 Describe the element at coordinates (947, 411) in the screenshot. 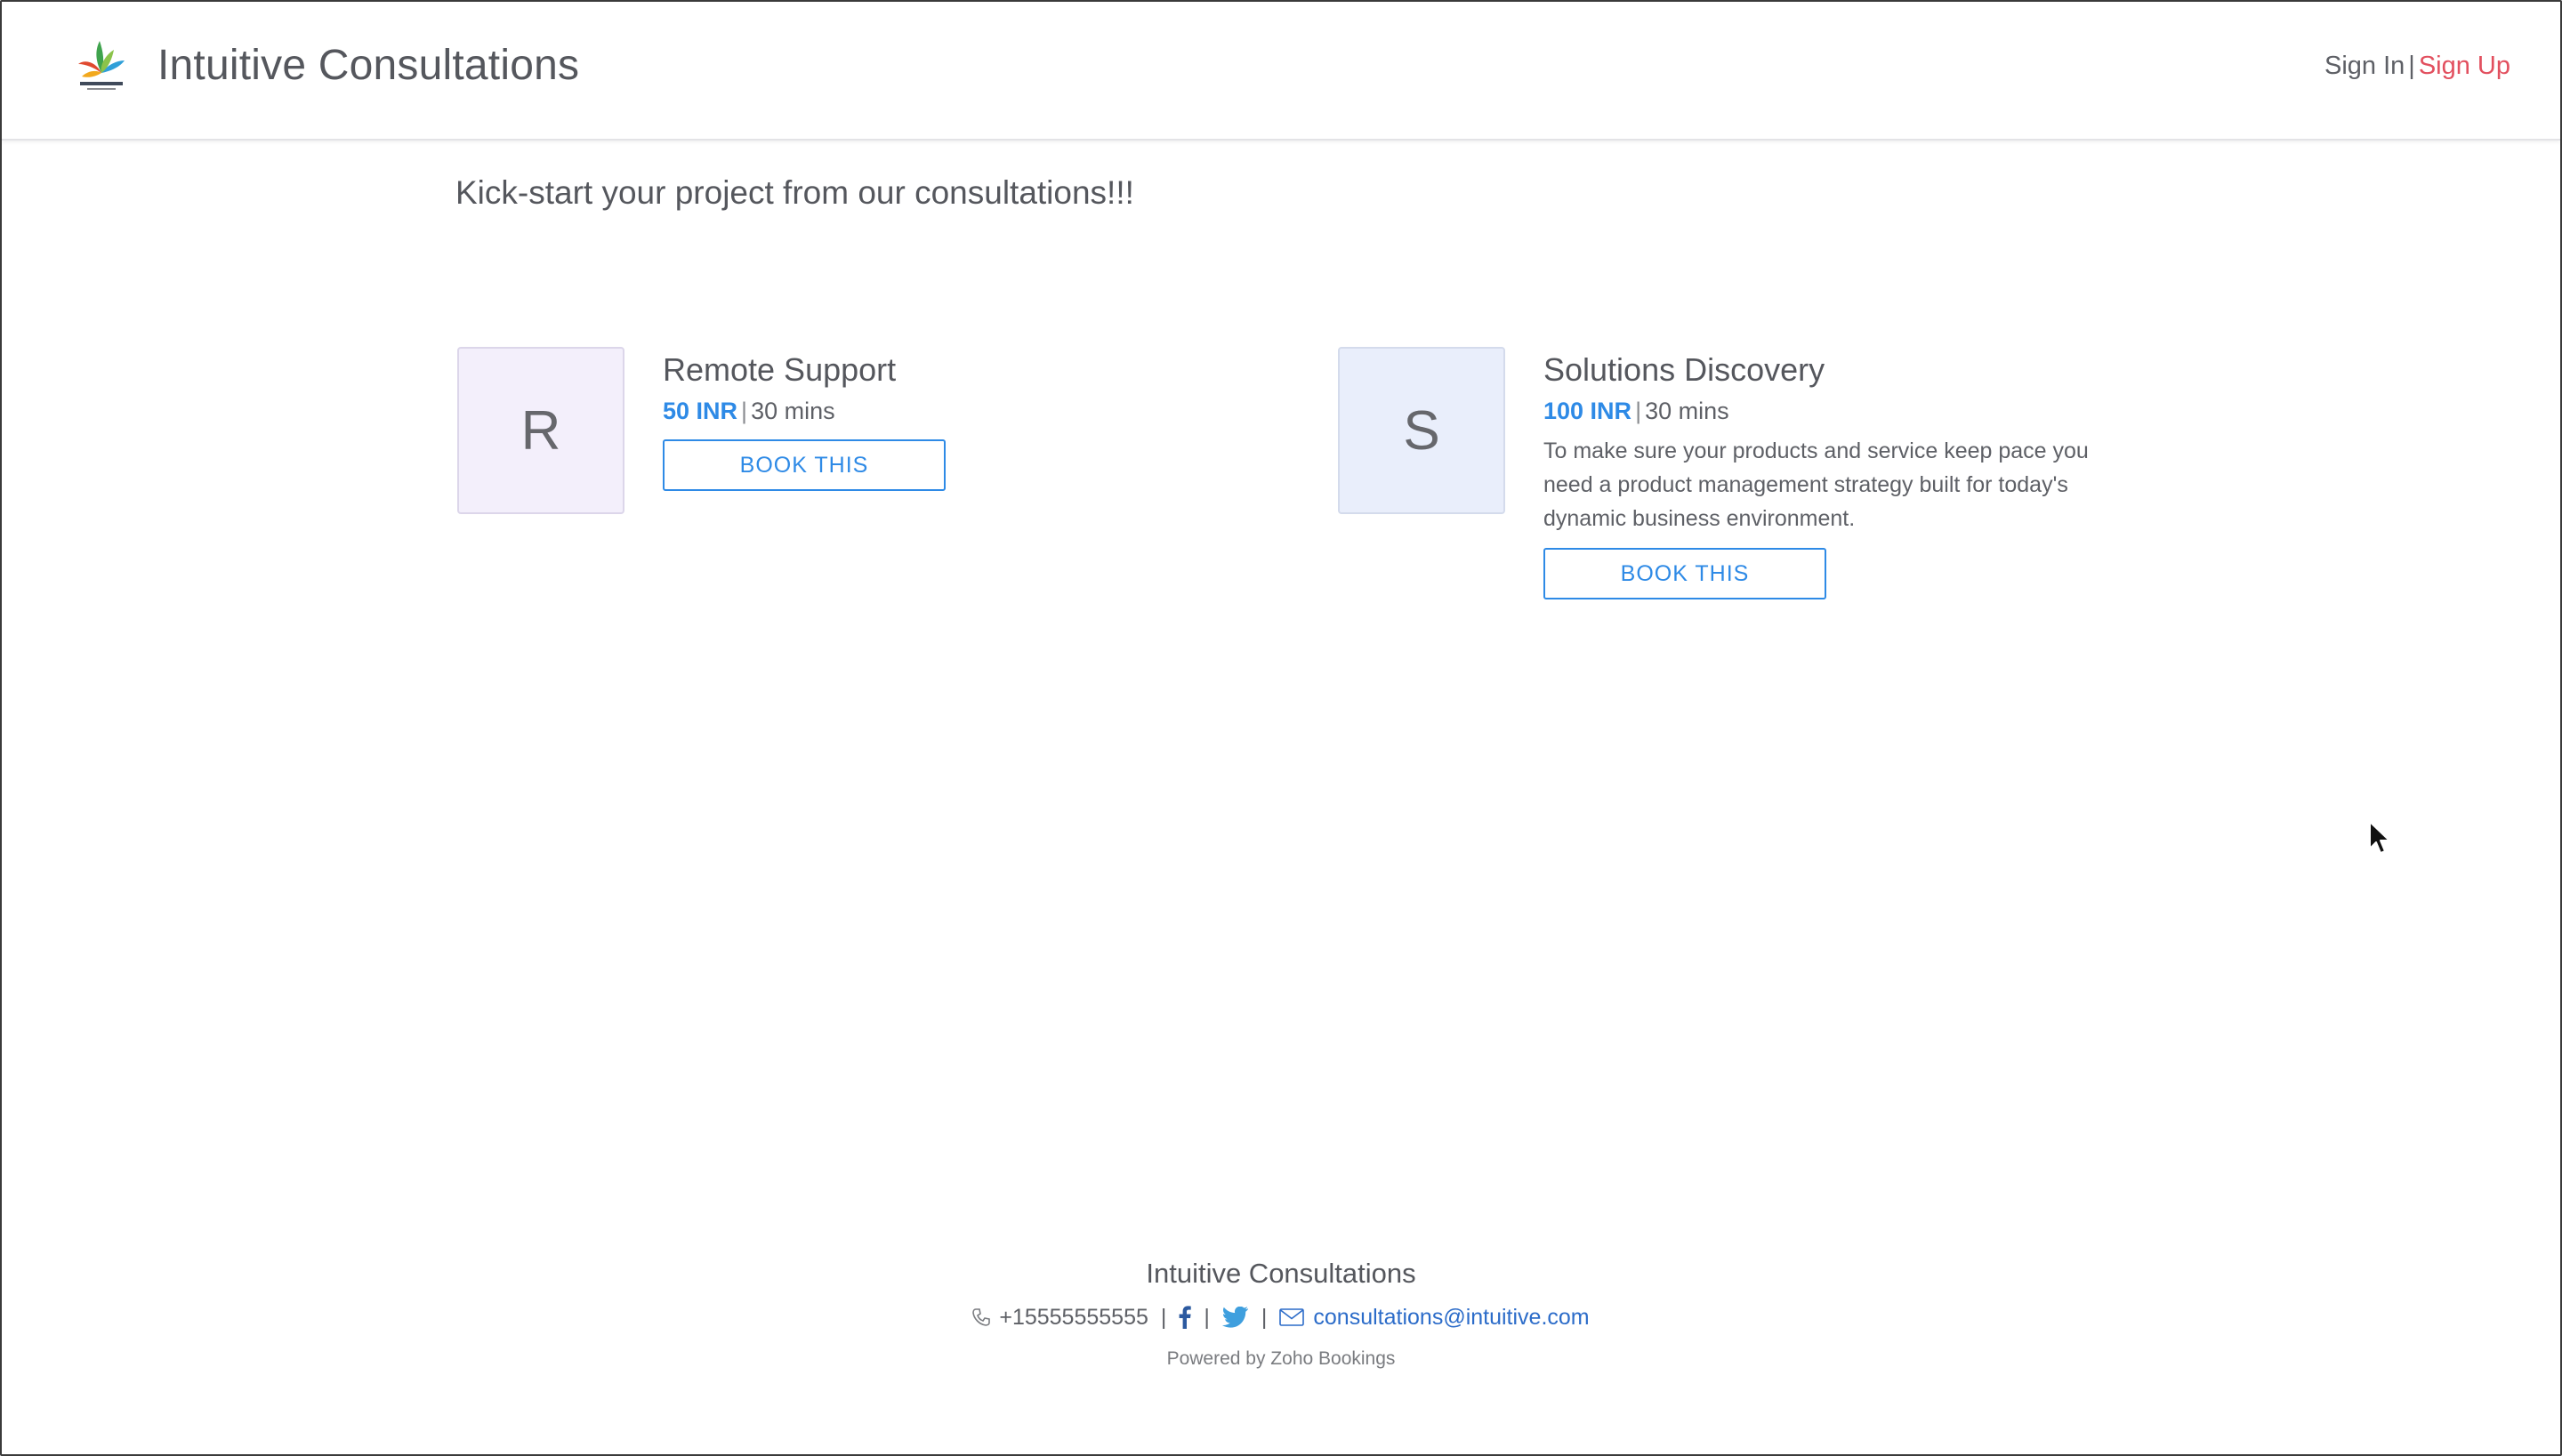

I see `service-meta: 50 INR | 30 mins` at that location.